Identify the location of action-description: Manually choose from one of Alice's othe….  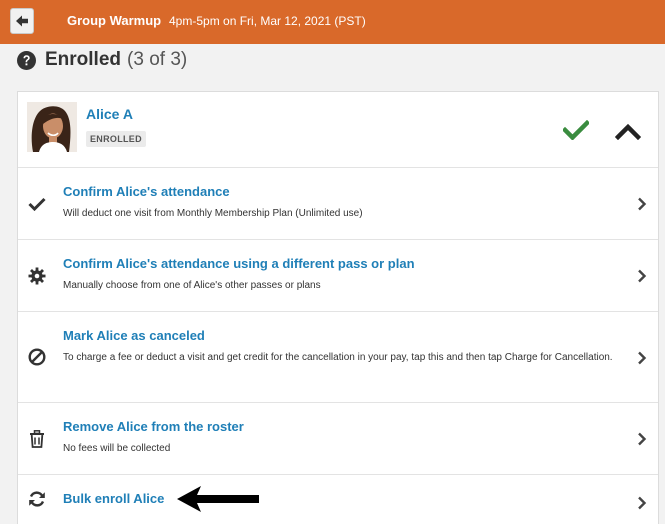
(192, 285).